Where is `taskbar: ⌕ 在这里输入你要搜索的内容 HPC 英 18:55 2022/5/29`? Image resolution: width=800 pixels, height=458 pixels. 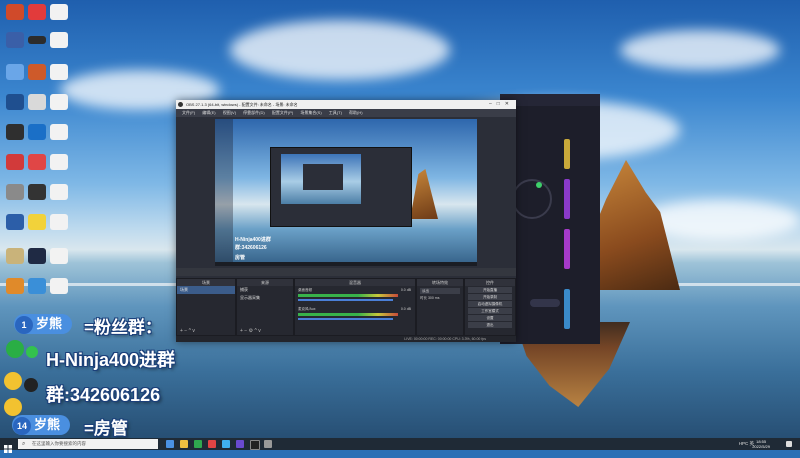 taskbar: ⌕ 在这里输入你要搜索的内容 HPC 英 18:55 2022/5/29 is located at coordinates (400, 445).